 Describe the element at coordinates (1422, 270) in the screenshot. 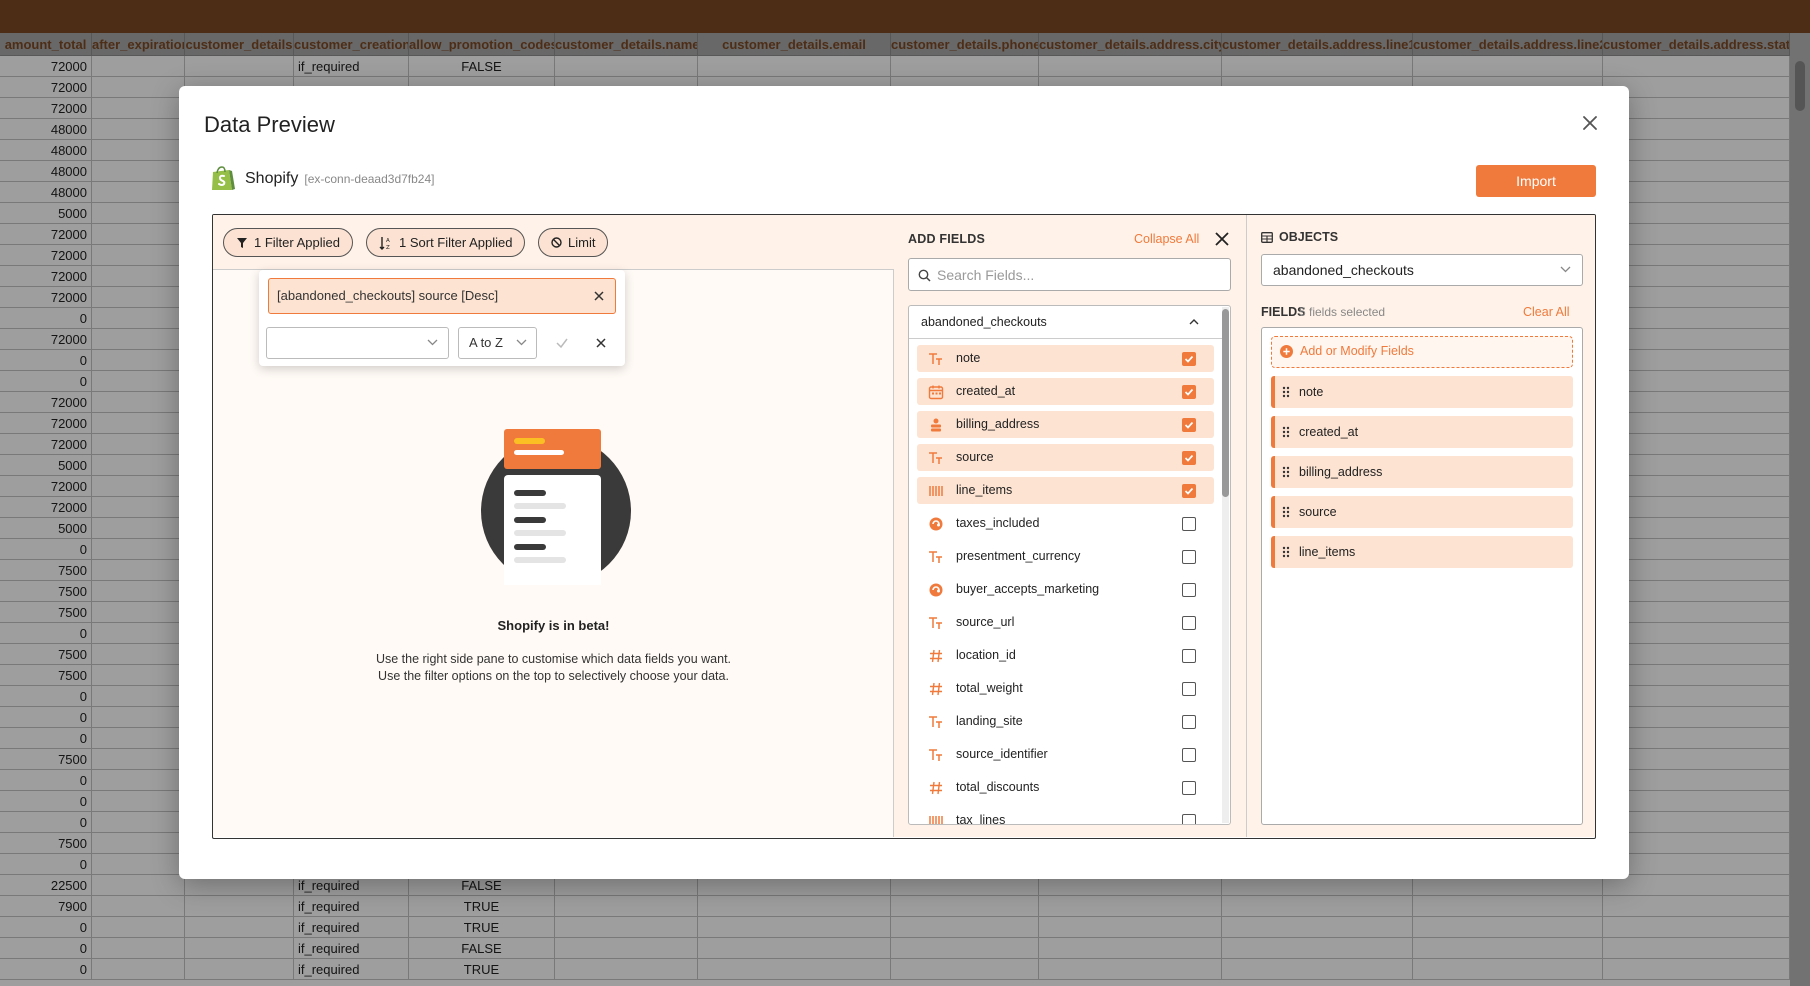

I see `object-select: abandoned_checkouts` at that location.